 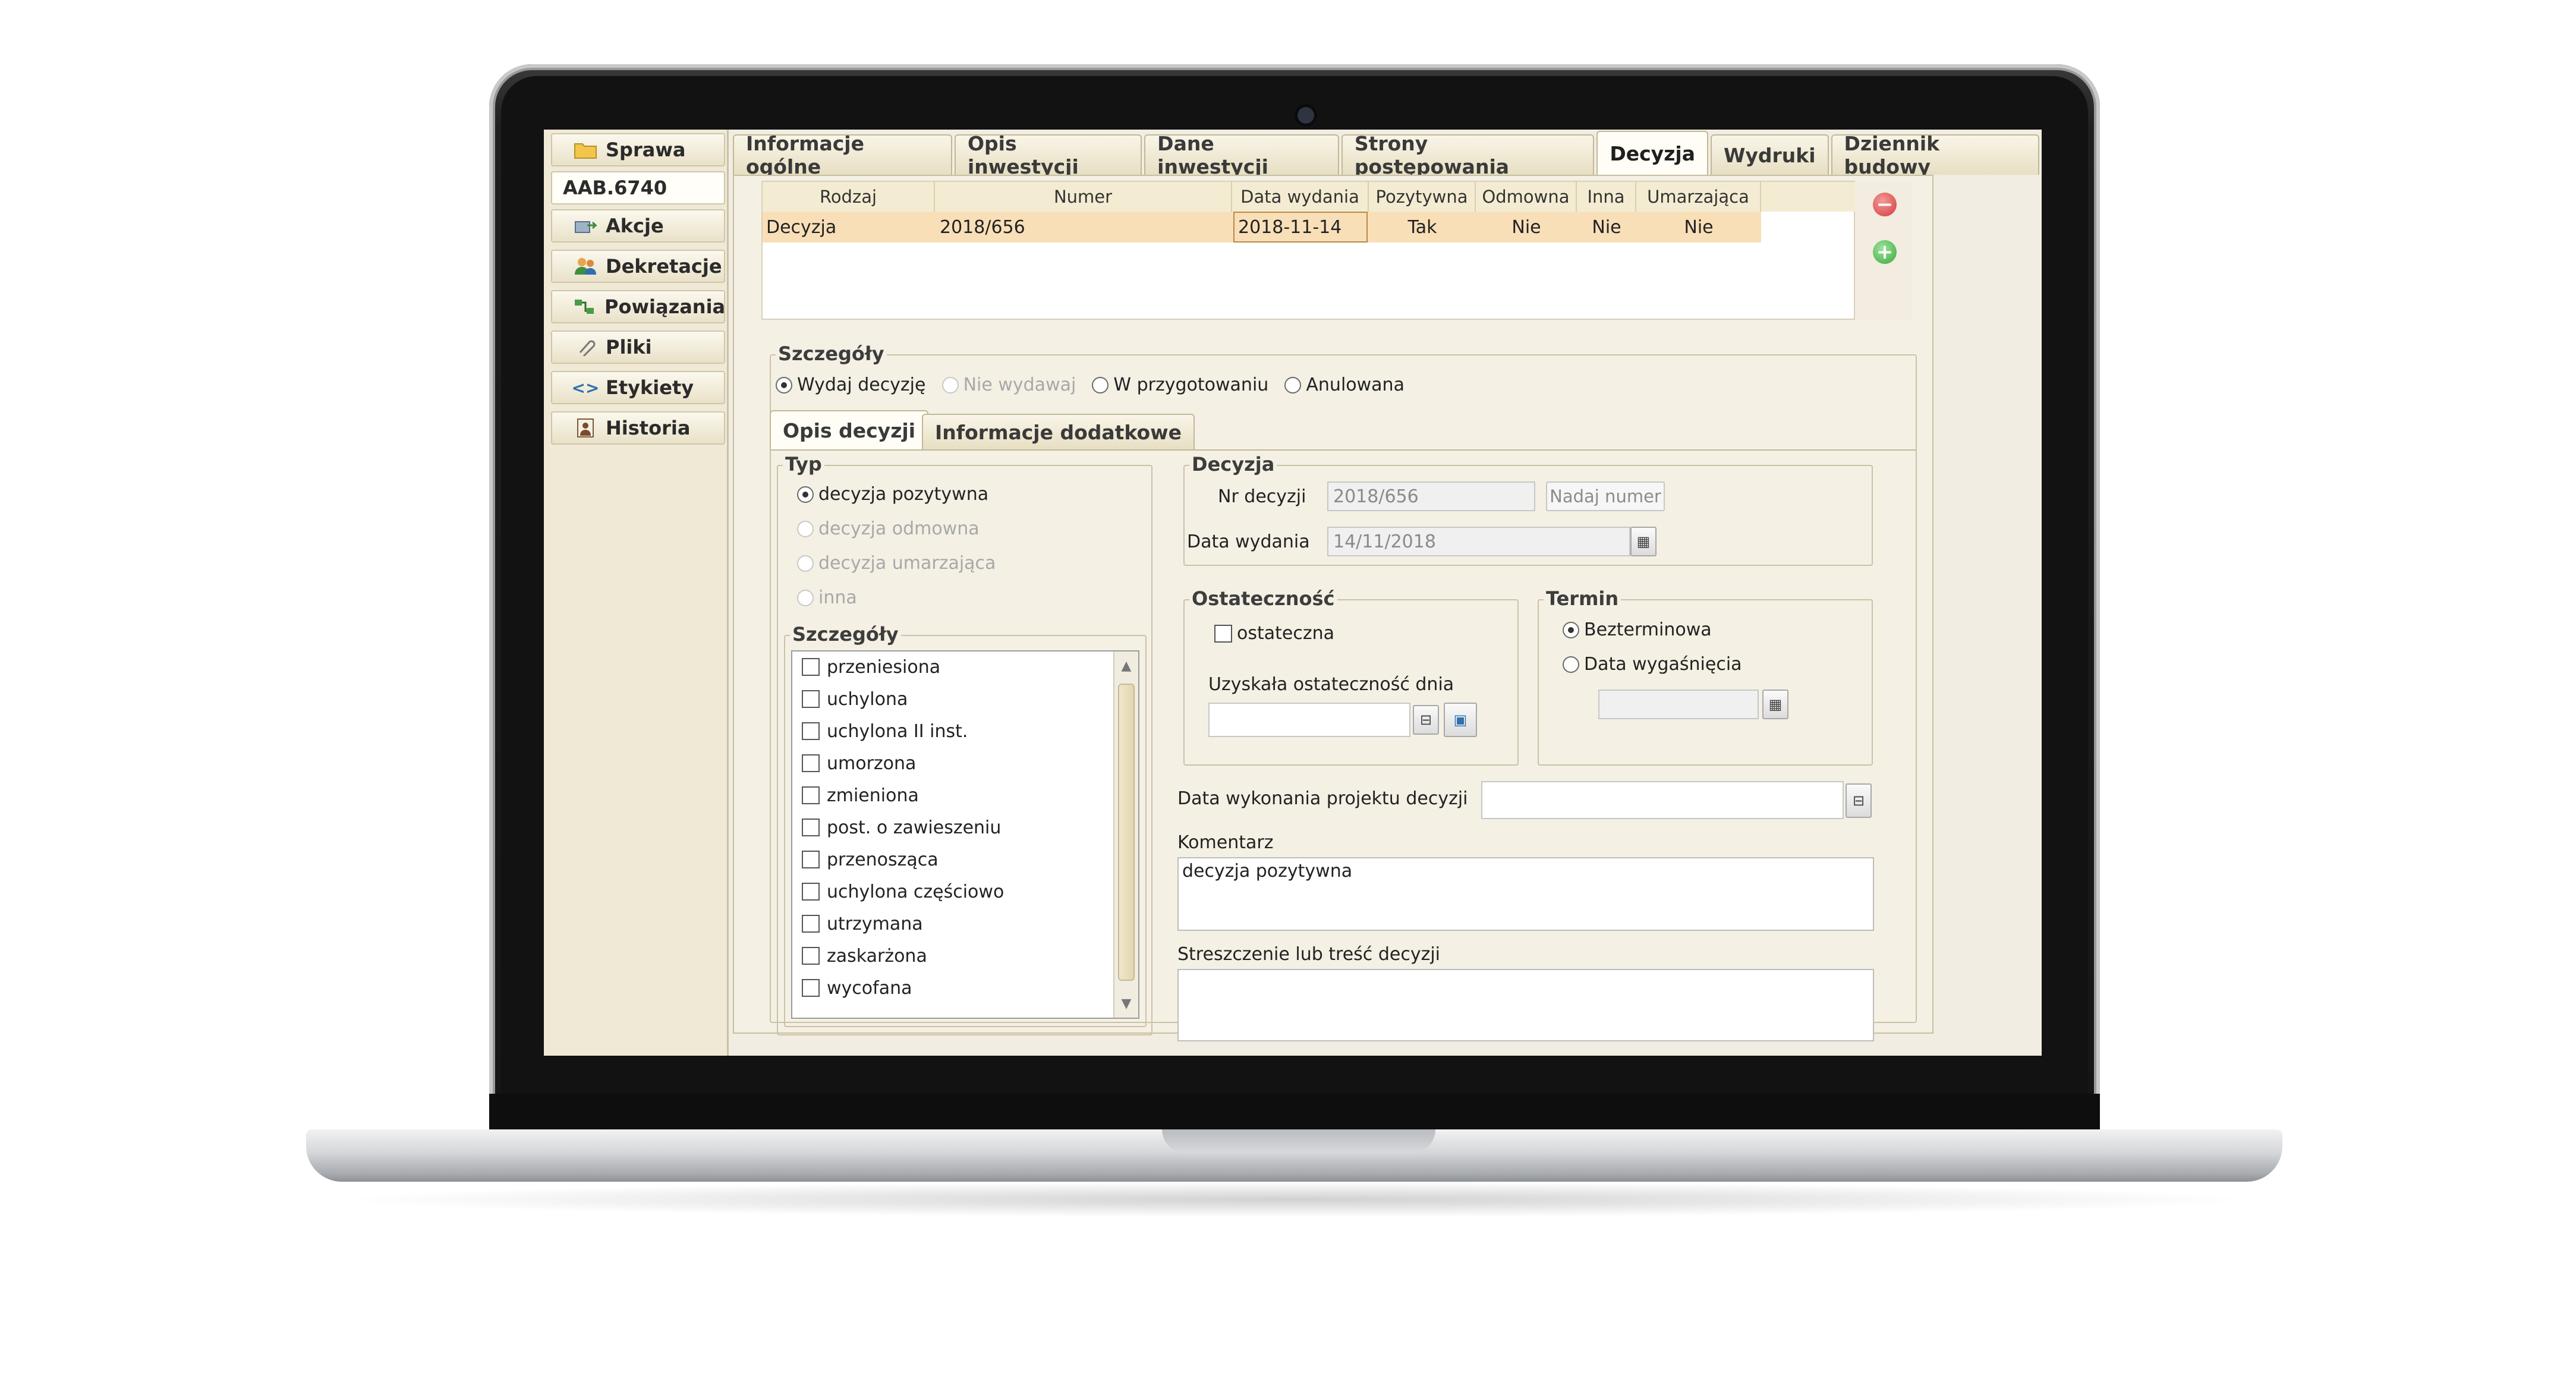 I want to click on list-item: post. o zawieszeniu, so click(x=902, y=827).